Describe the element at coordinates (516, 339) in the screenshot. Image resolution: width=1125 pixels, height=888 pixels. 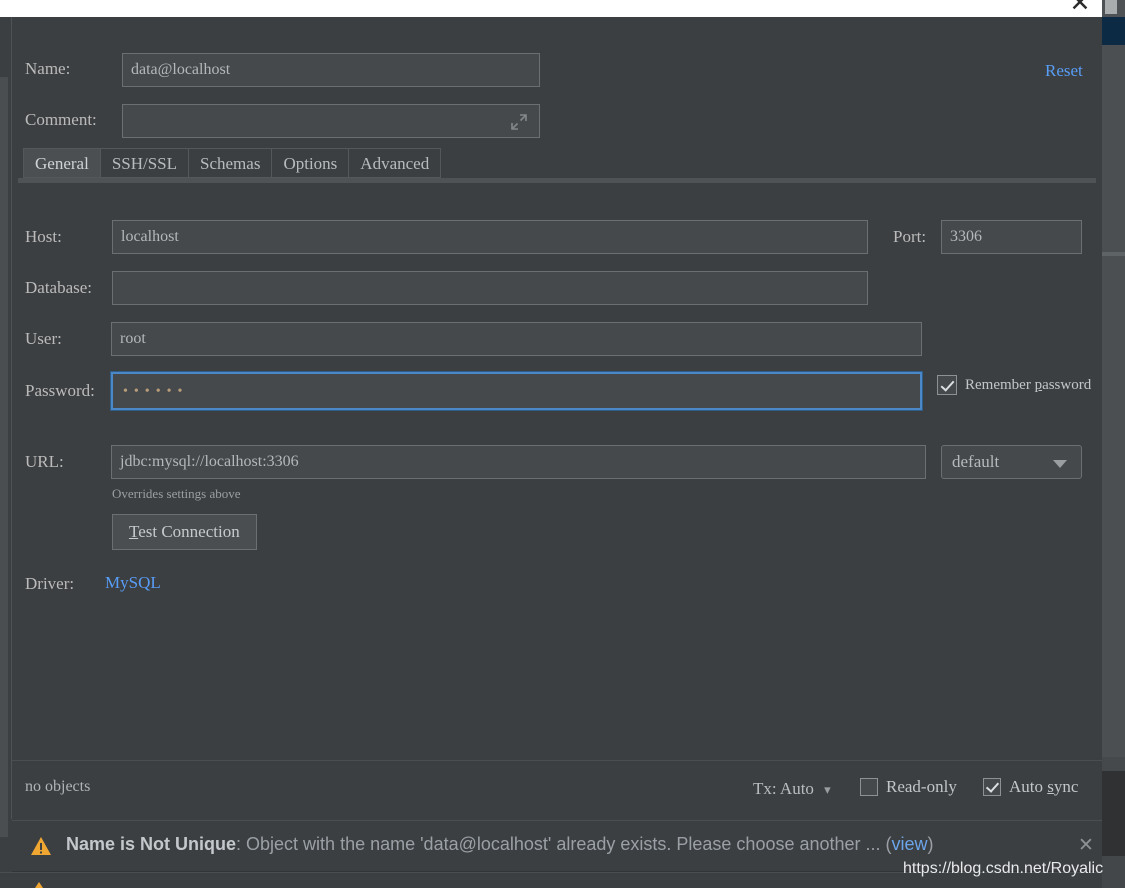
I see `user-input: root` at that location.